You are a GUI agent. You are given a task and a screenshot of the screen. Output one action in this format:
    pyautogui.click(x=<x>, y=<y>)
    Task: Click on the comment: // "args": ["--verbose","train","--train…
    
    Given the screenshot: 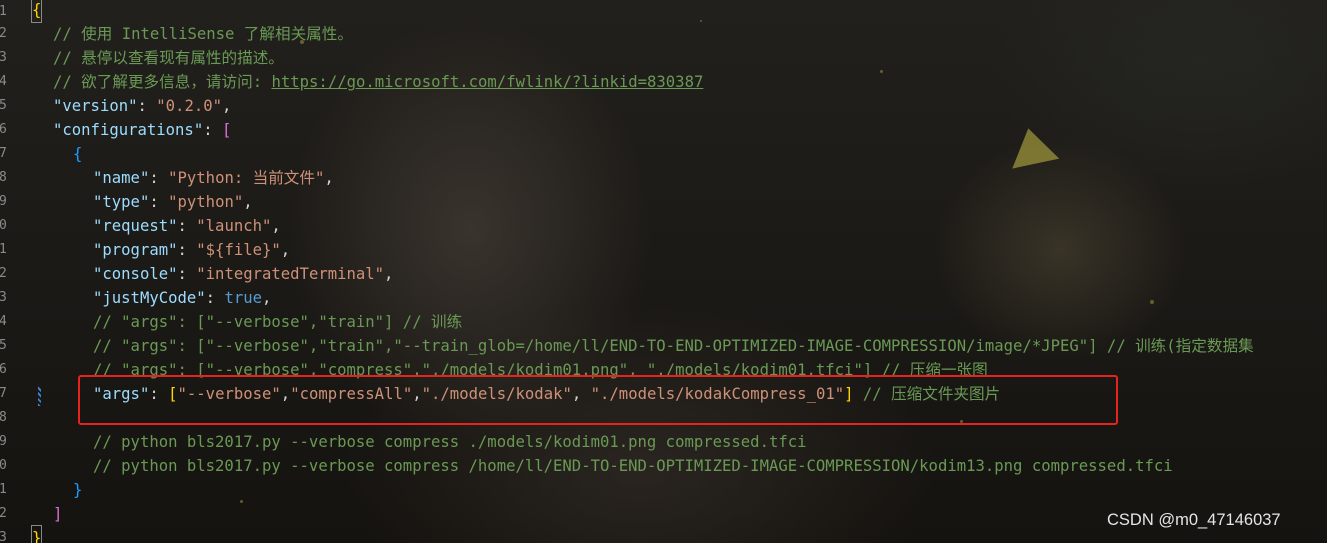 What is the action you would take?
    pyautogui.click(x=673, y=346)
    